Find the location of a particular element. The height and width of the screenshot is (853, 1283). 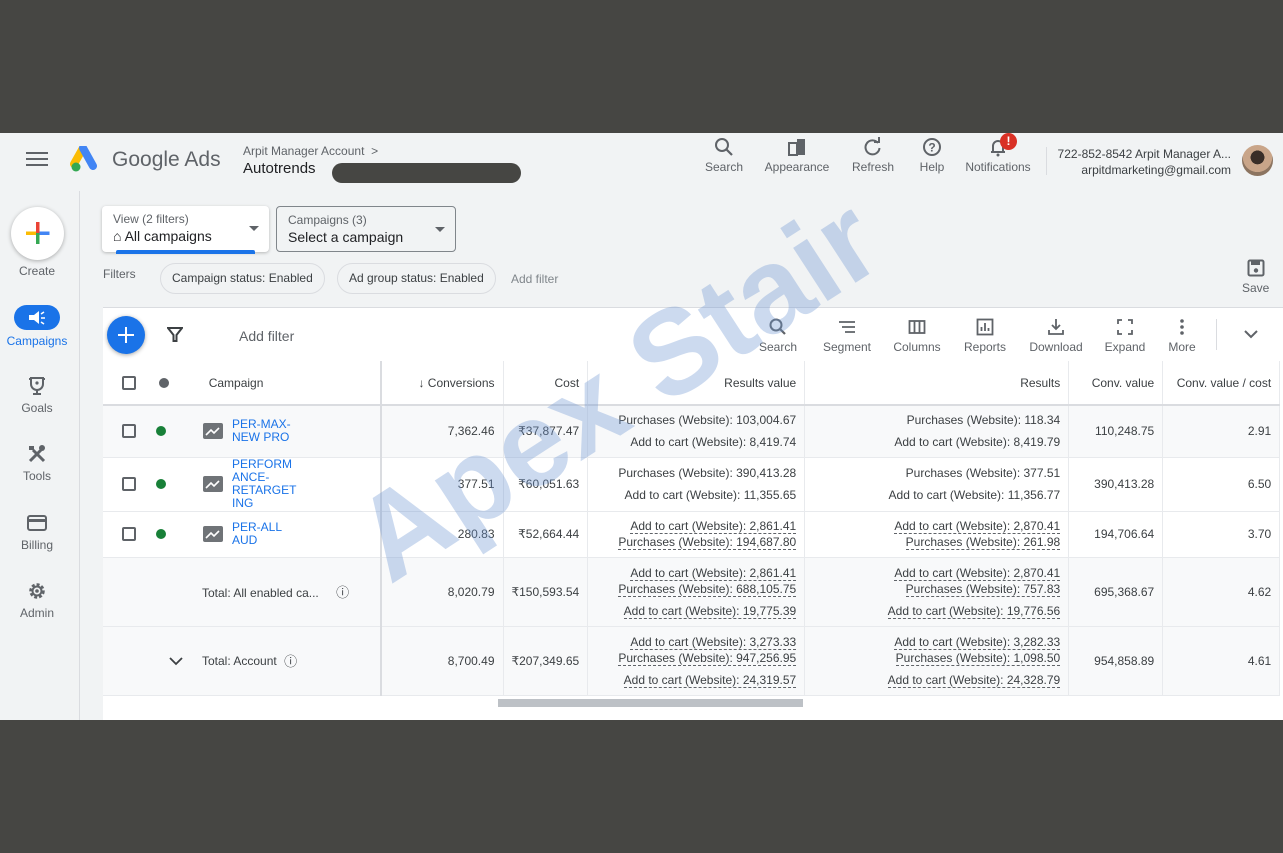

search-icon is located at coordinates (724, 147).